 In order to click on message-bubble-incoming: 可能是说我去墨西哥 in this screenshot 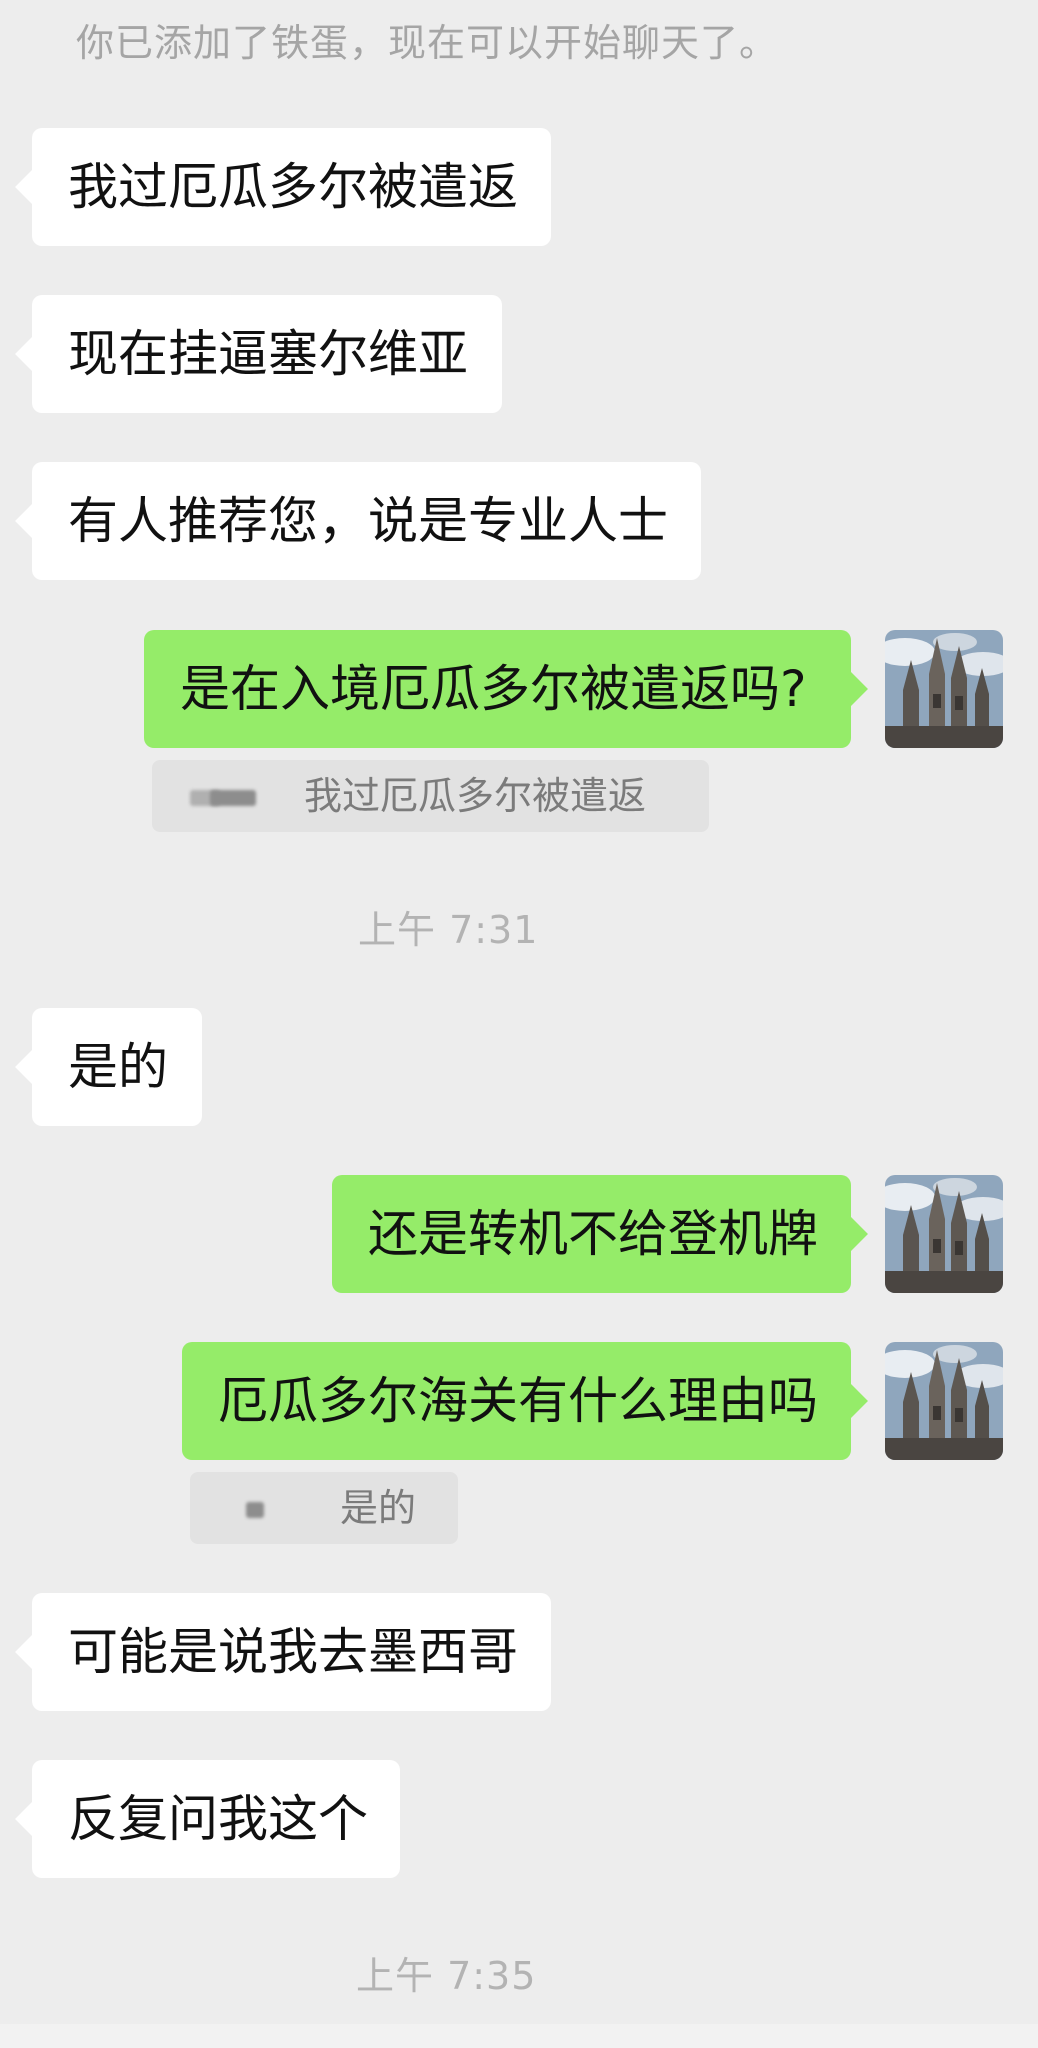, I will do `click(291, 1652)`.